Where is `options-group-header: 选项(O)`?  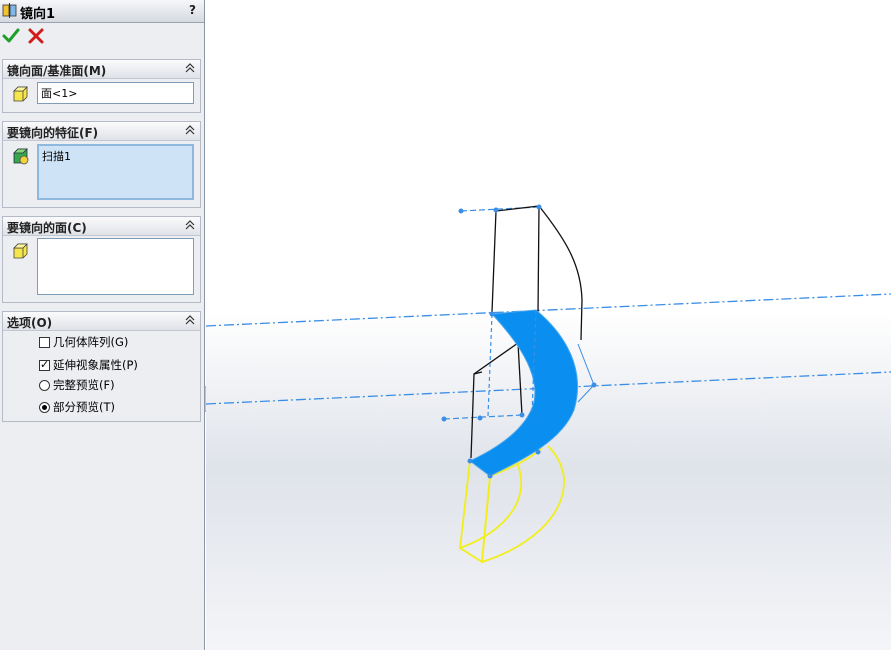
options-group-header: 选项(O) is located at coordinates (101, 321).